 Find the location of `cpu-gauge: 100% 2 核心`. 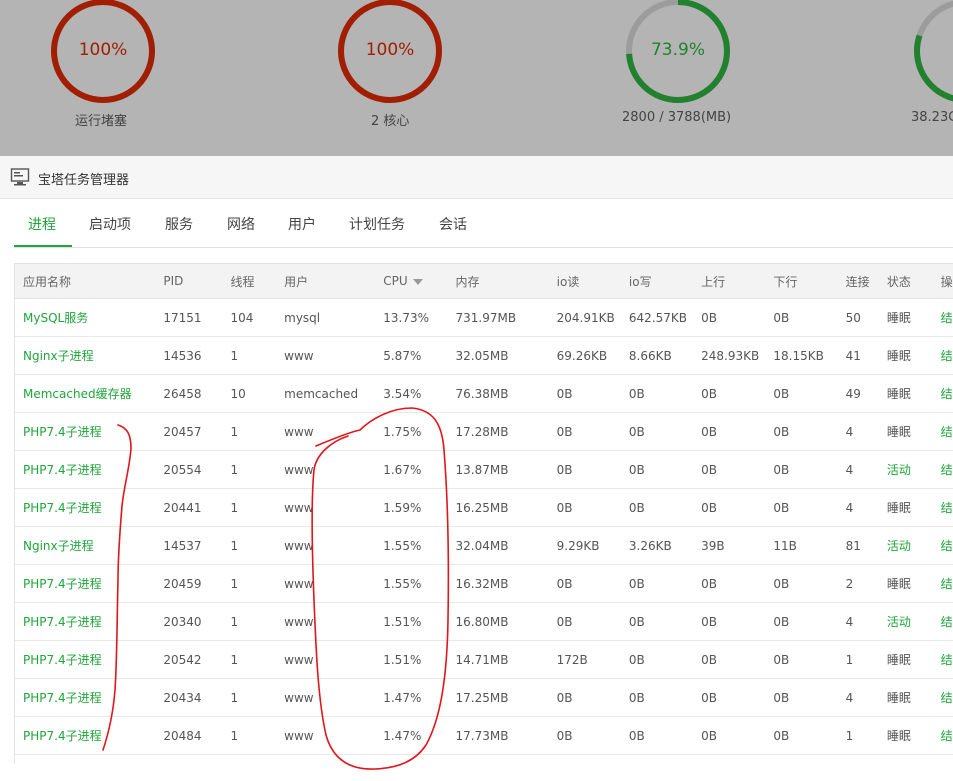

cpu-gauge: 100% 2 核心 is located at coordinates (406, 70).